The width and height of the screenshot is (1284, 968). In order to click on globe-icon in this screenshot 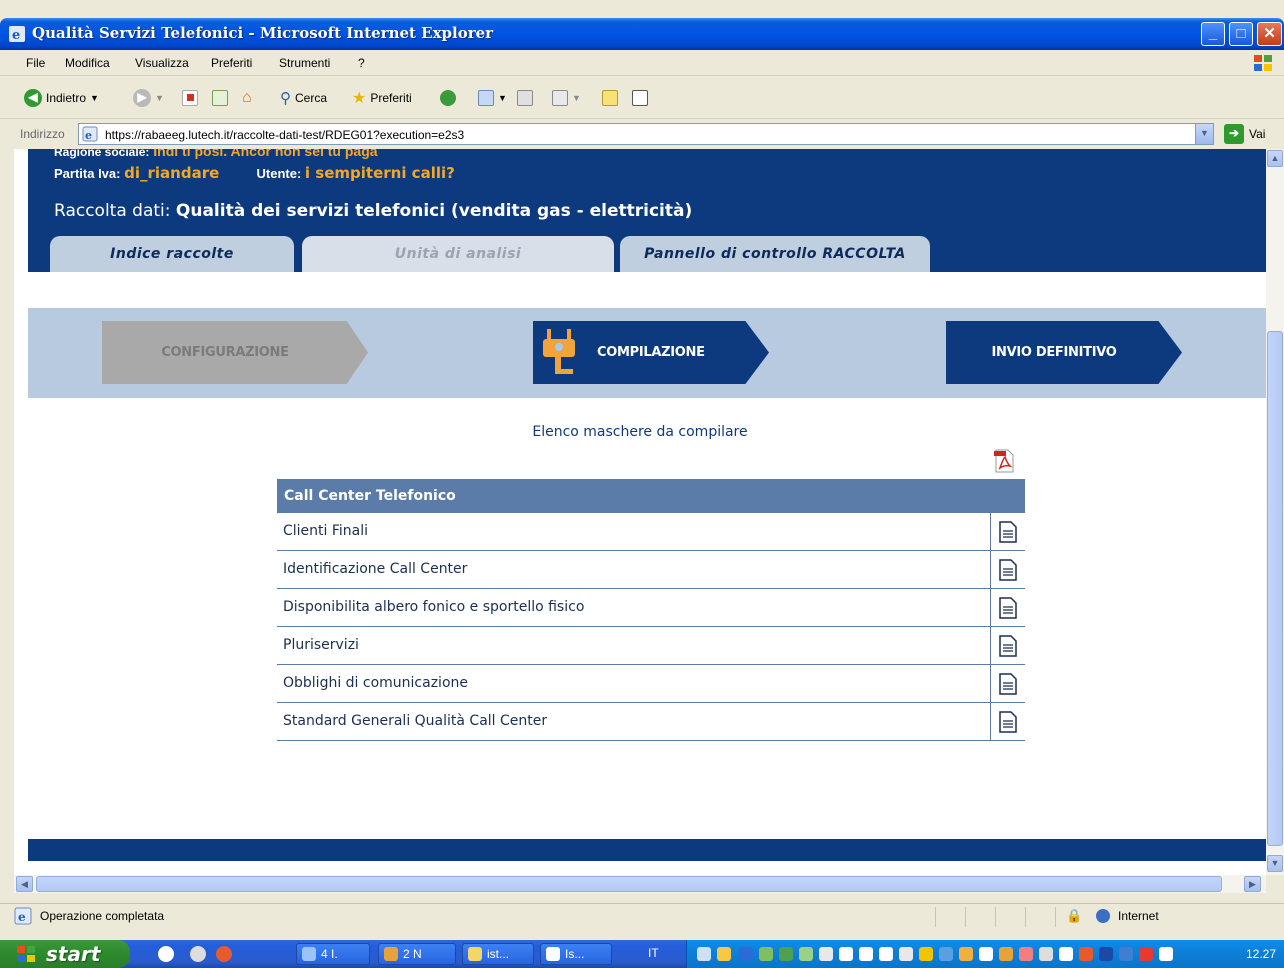, I will do `click(1103, 916)`.